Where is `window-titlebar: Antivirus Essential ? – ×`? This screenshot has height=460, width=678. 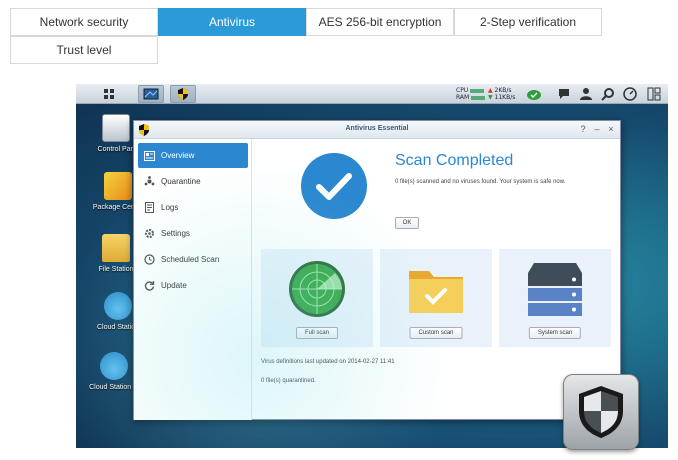
window-titlebar: Antivirus Essential ? – × is located at coordinates (377, 130).